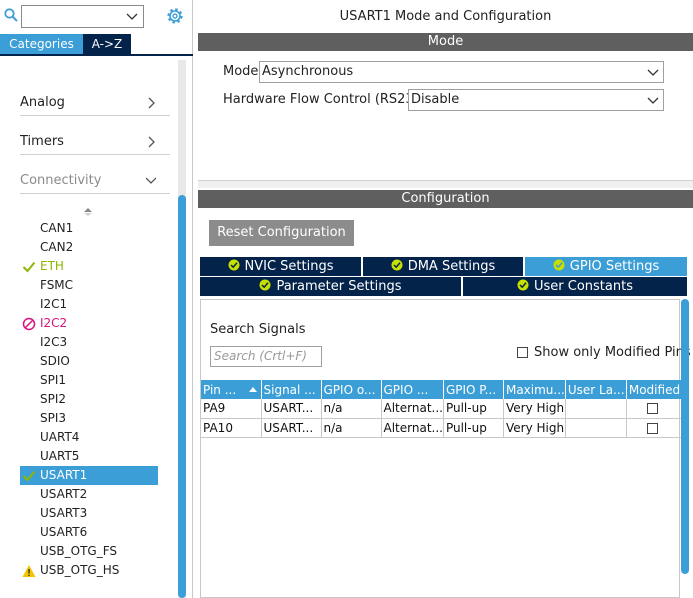 The height and width of the screenshot is (598, 693). Describe the element at coordinates (289, 266) in the screenshot. I see `tab-label: NVIC Settings` at that location.